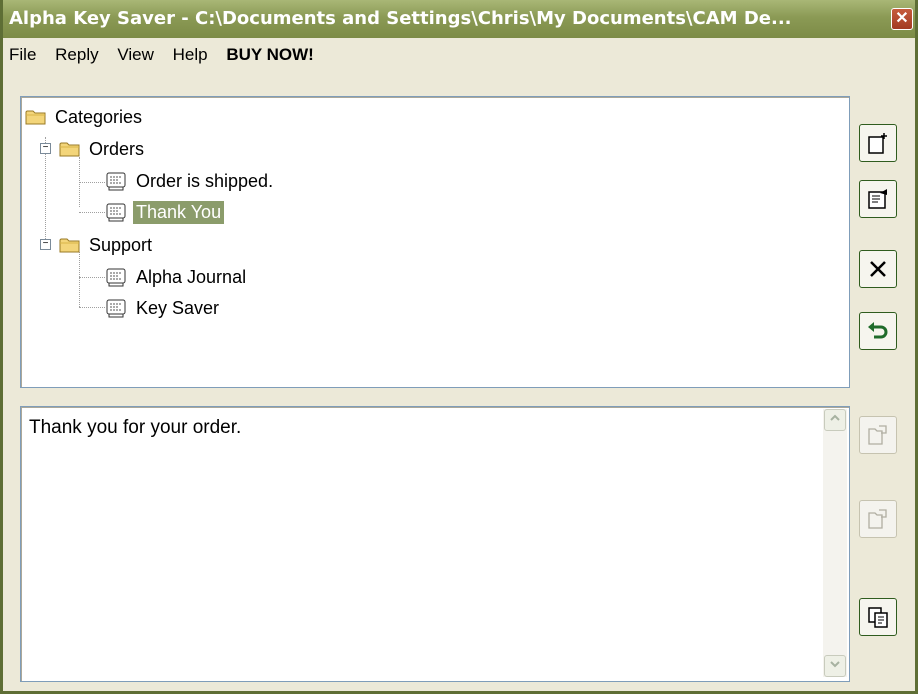 Image resolution: width=918 pixels, height=694 pixels. Describe the element at coordinates (205, 180) in the screenshot. I see `tree-label: Order is shipped.` at that location.